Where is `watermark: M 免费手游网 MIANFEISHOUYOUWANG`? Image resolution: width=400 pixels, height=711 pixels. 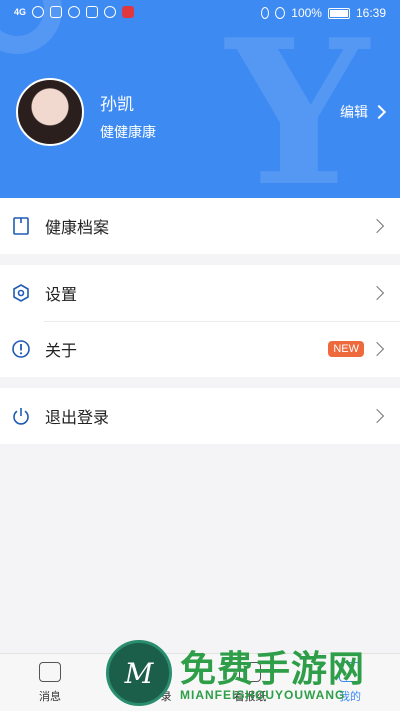 watermark: M 免费手游网 MIANFEISHOUYOUWANG is located at coordinates (253, 675).